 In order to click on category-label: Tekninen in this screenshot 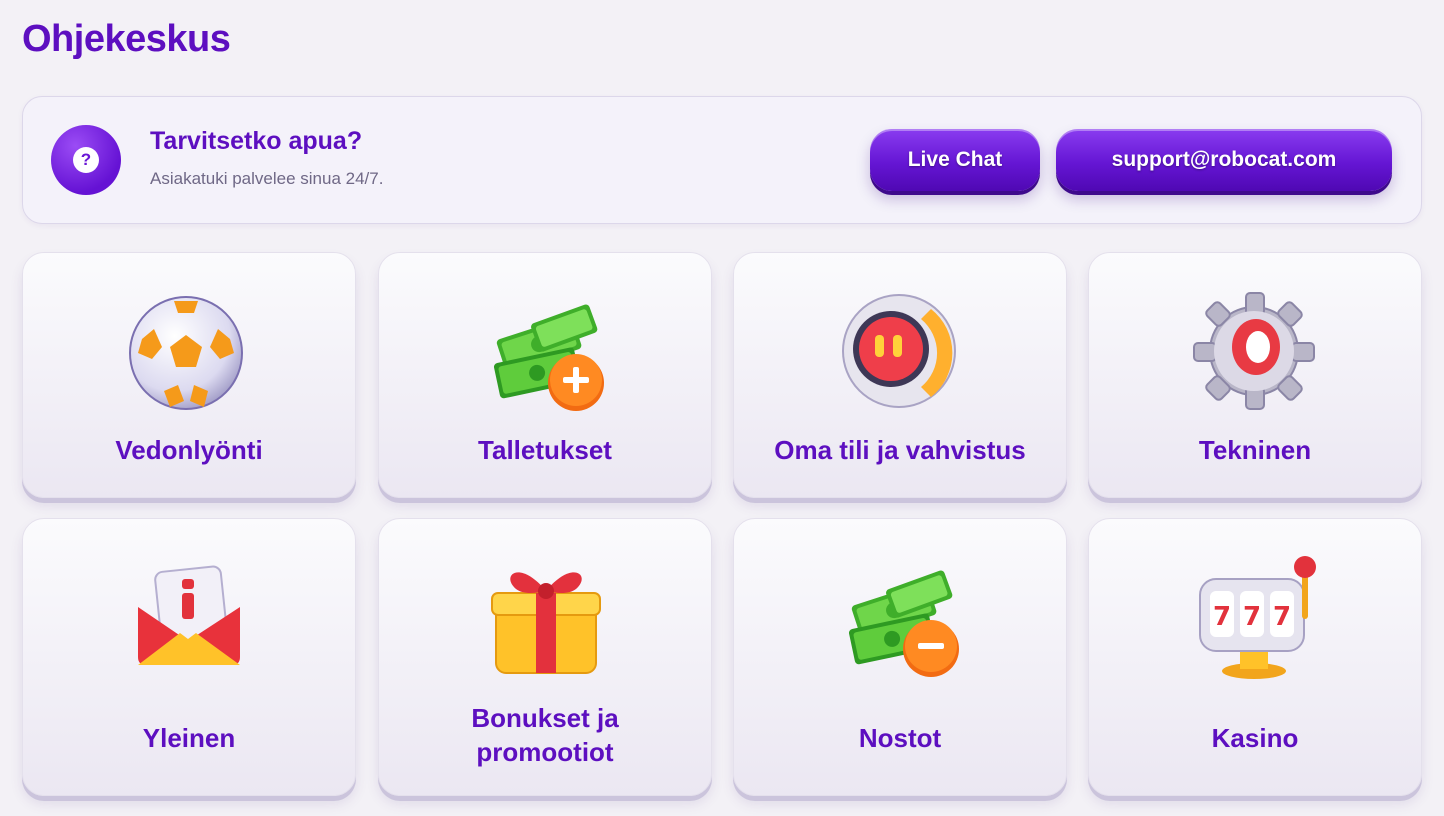, I will do `click(1255, 450)`.